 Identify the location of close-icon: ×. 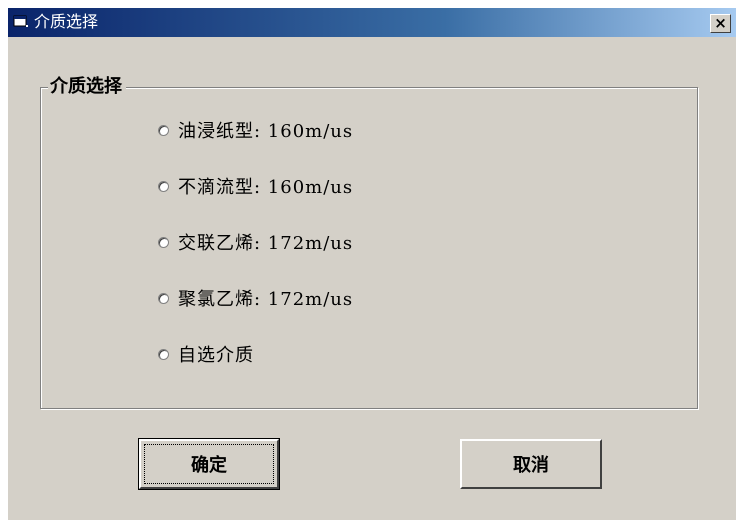
(720, 23).